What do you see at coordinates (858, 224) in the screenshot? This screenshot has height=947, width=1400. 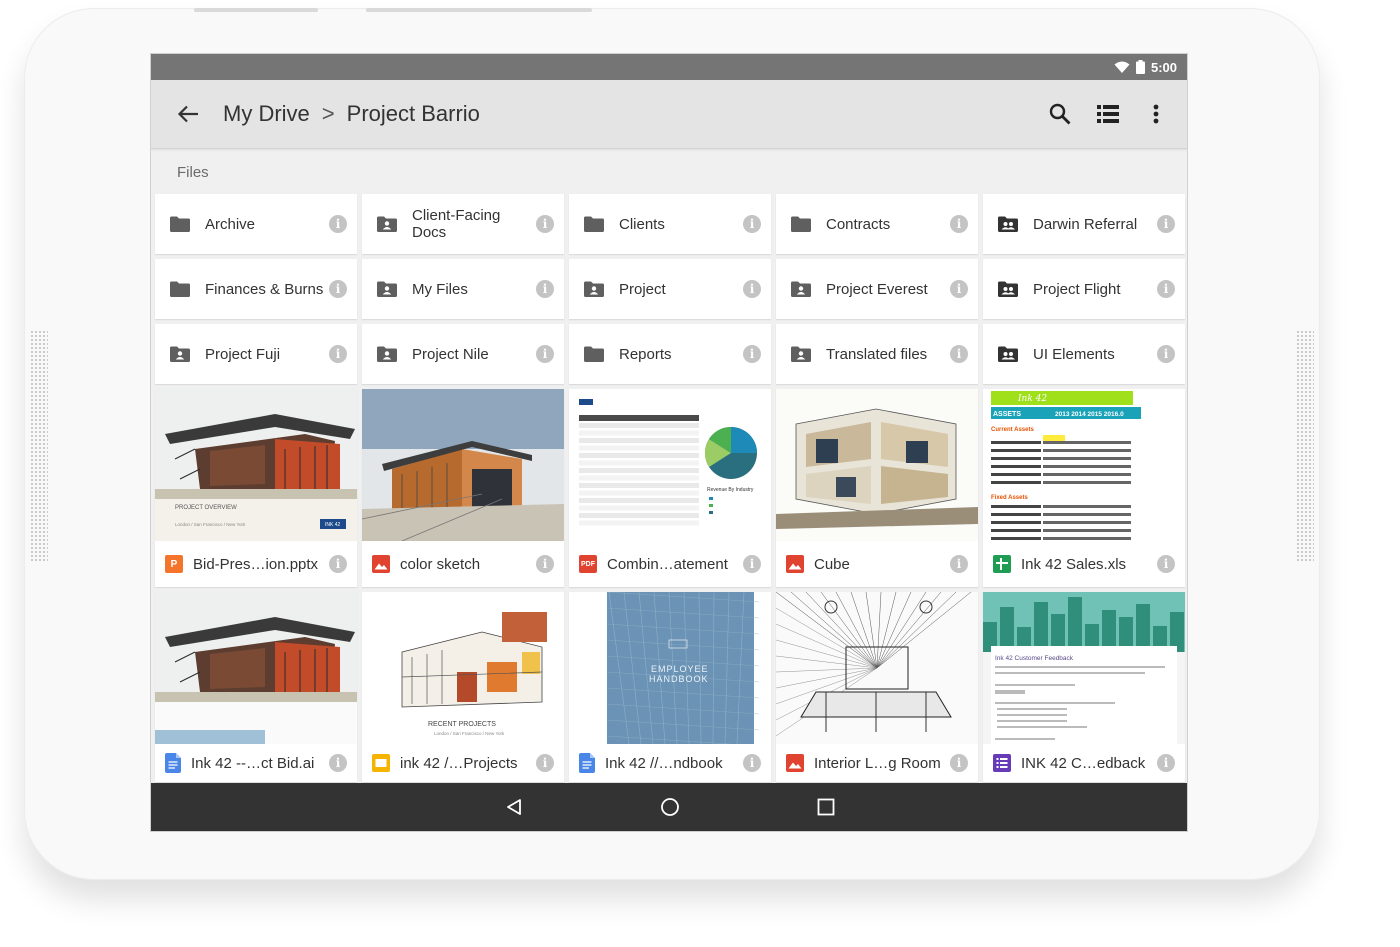 I see `folder-name: Contracts` at bounding box center [858, 224].